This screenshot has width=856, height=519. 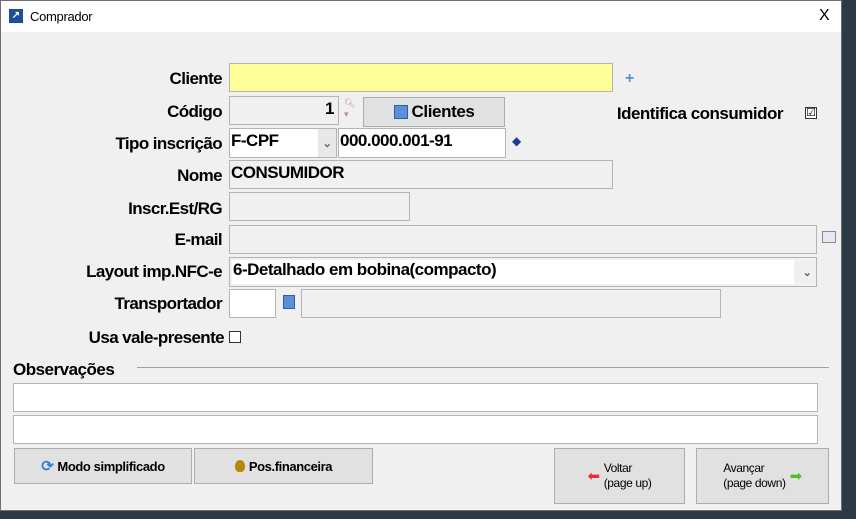 What do you see at coordinates (400, 112) in the screenshot?
I see `clientes-search-icon` at bounding box center [400, 112].